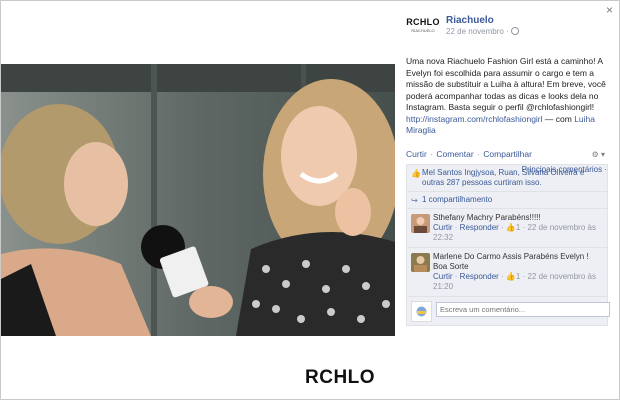  What do you see at coordinates (564, 170) in the screenshot?
I see `top-comments-selector: Principais comentários ·` at bounding box center [564, 170].